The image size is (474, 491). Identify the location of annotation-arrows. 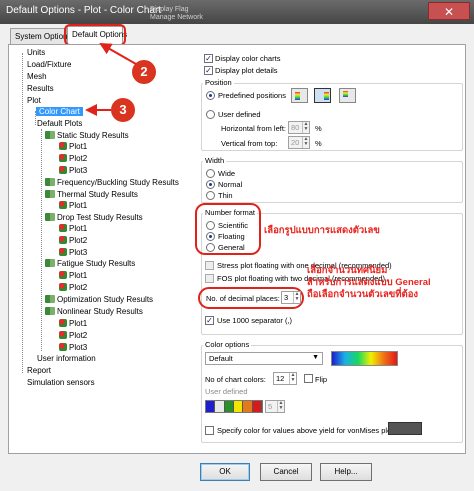
(111, 79).